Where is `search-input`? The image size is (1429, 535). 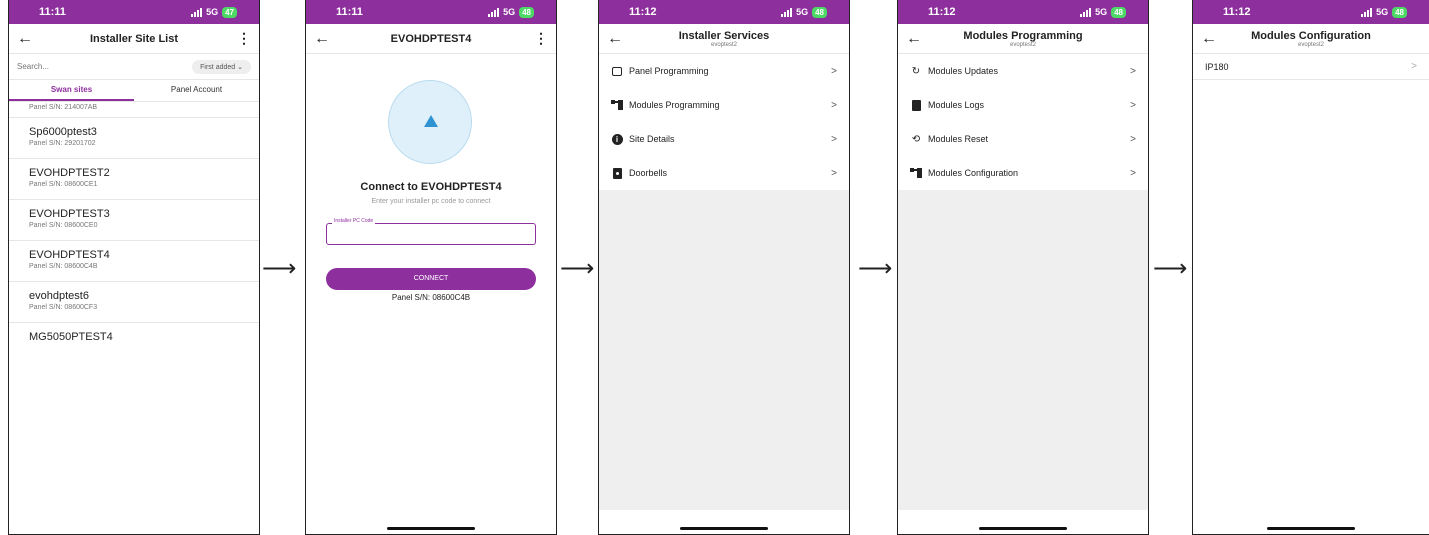 search-input is located at coordinates (77, 66).